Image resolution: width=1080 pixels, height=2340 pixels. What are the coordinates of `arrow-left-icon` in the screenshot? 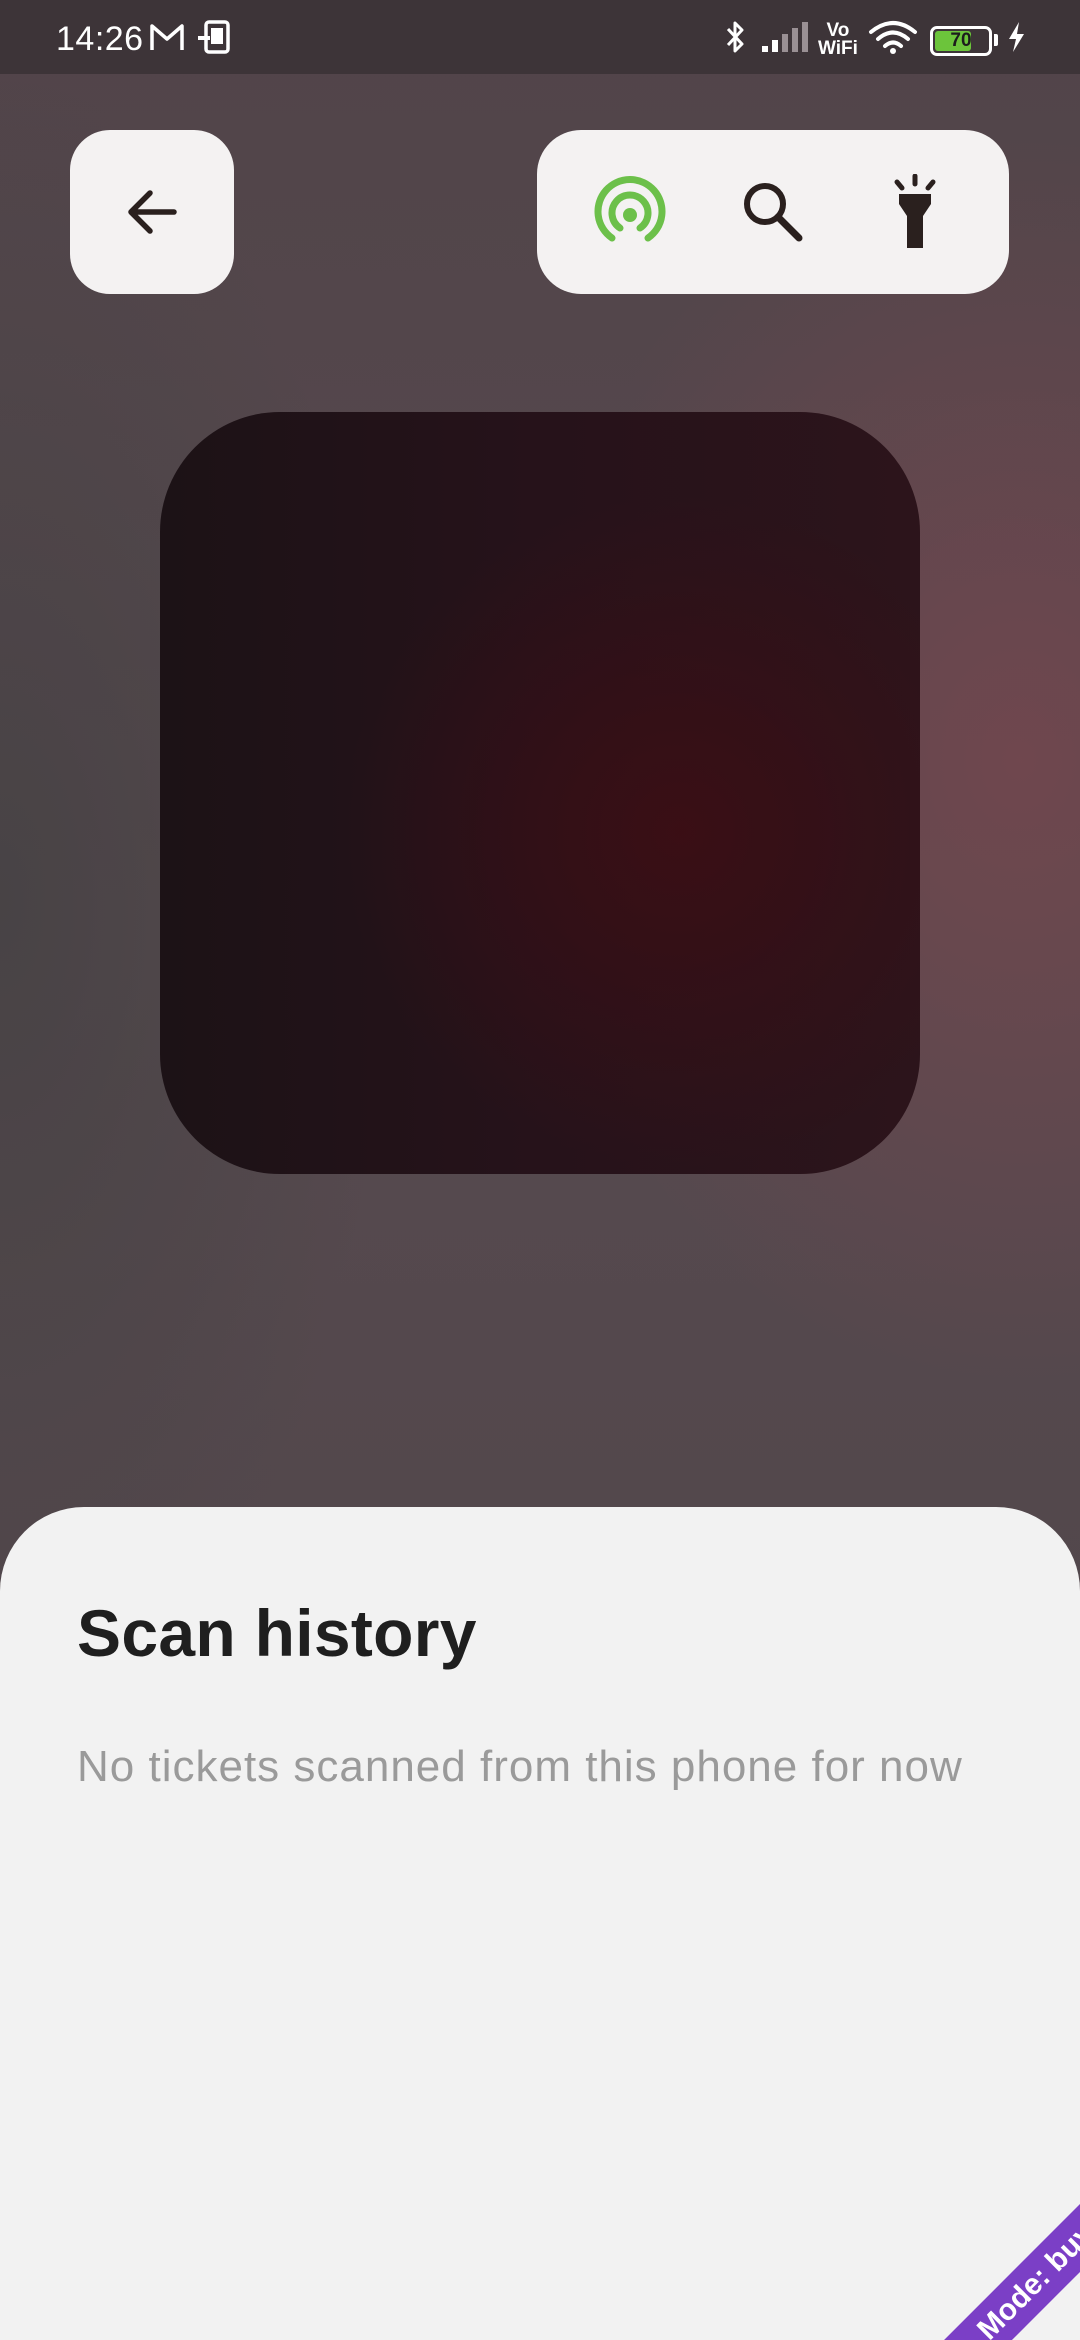 It's located at (152, 212).